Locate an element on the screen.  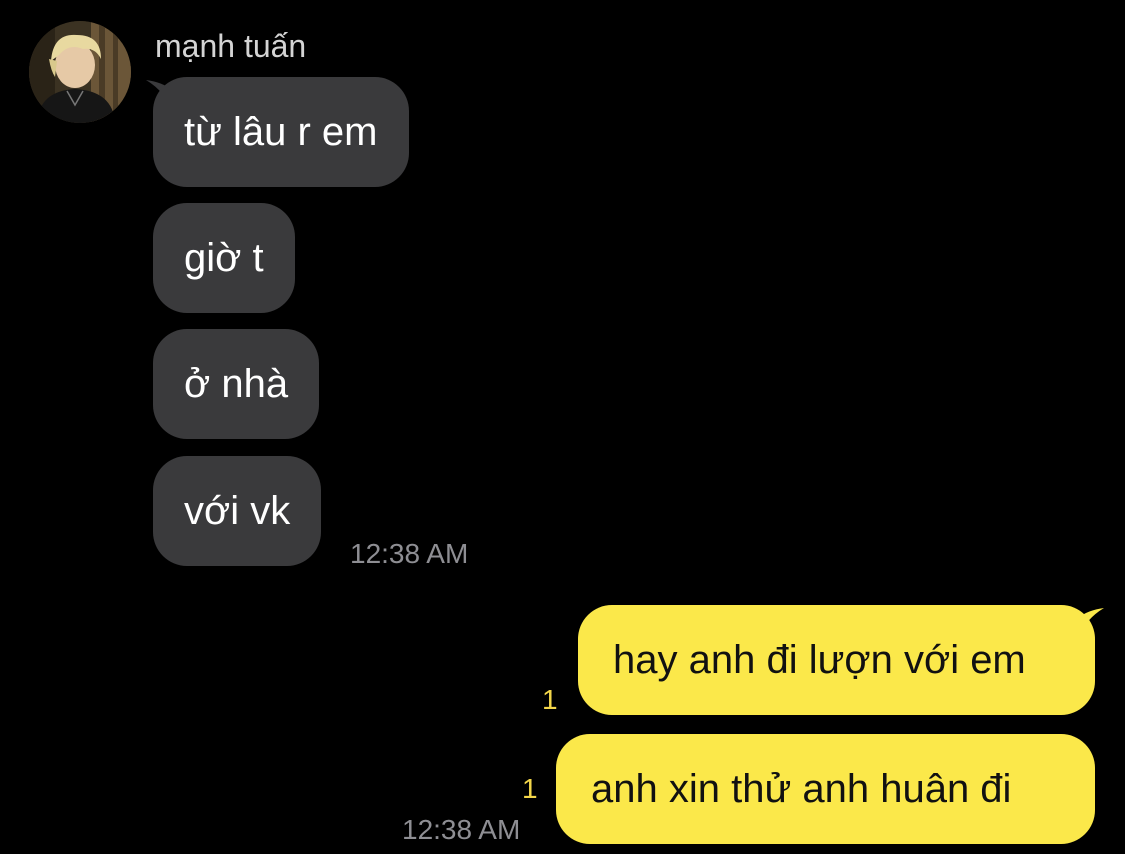
incoming-message-bubble: từ lâu r em is located at coordinates (281, 132).